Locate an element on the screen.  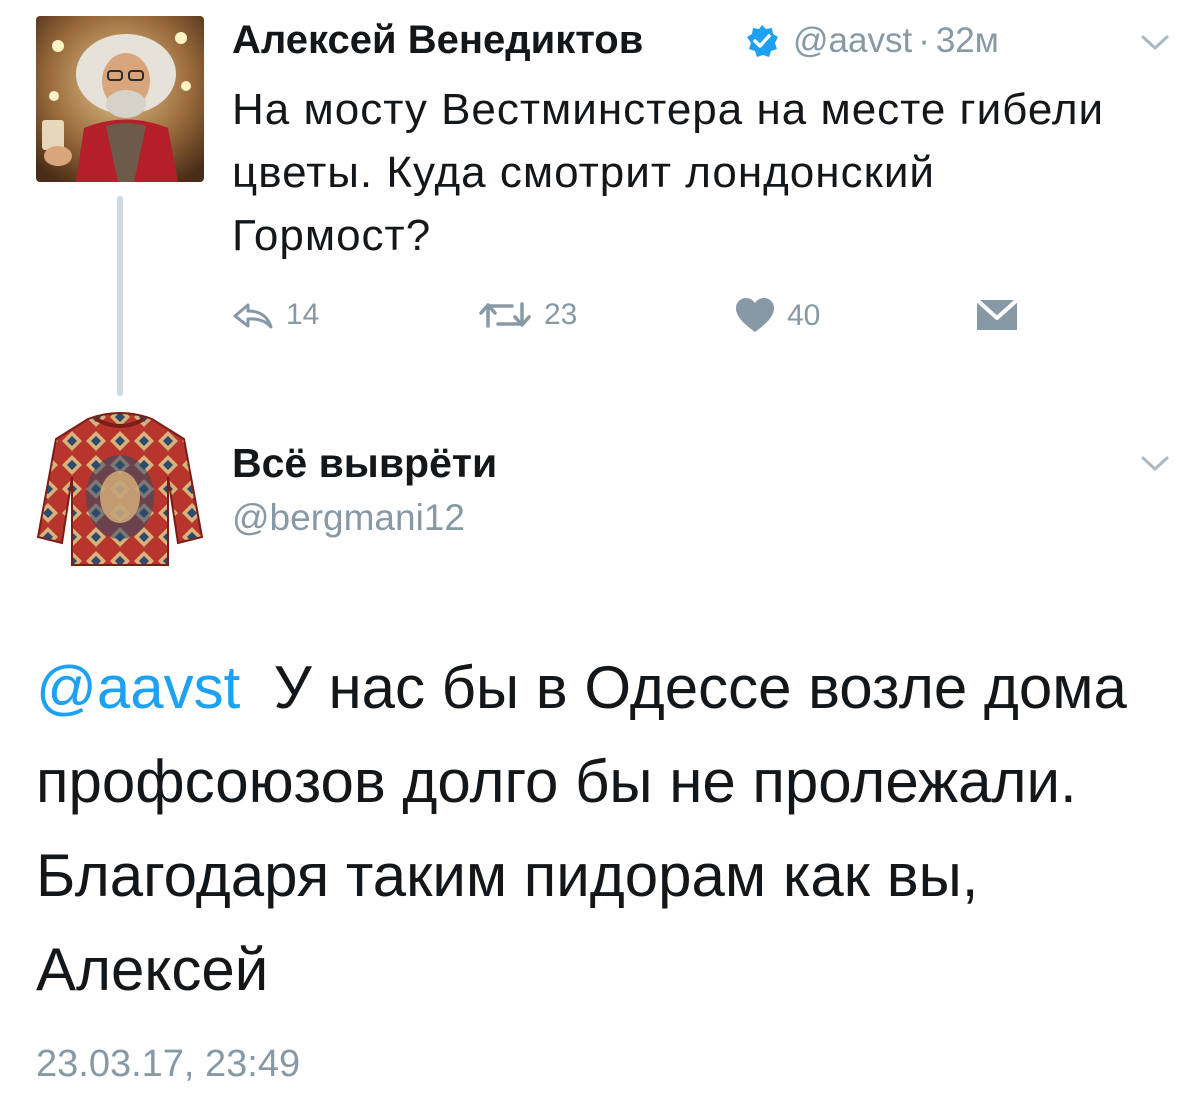
reply-button: 14 is located at coordinates (275, 315).